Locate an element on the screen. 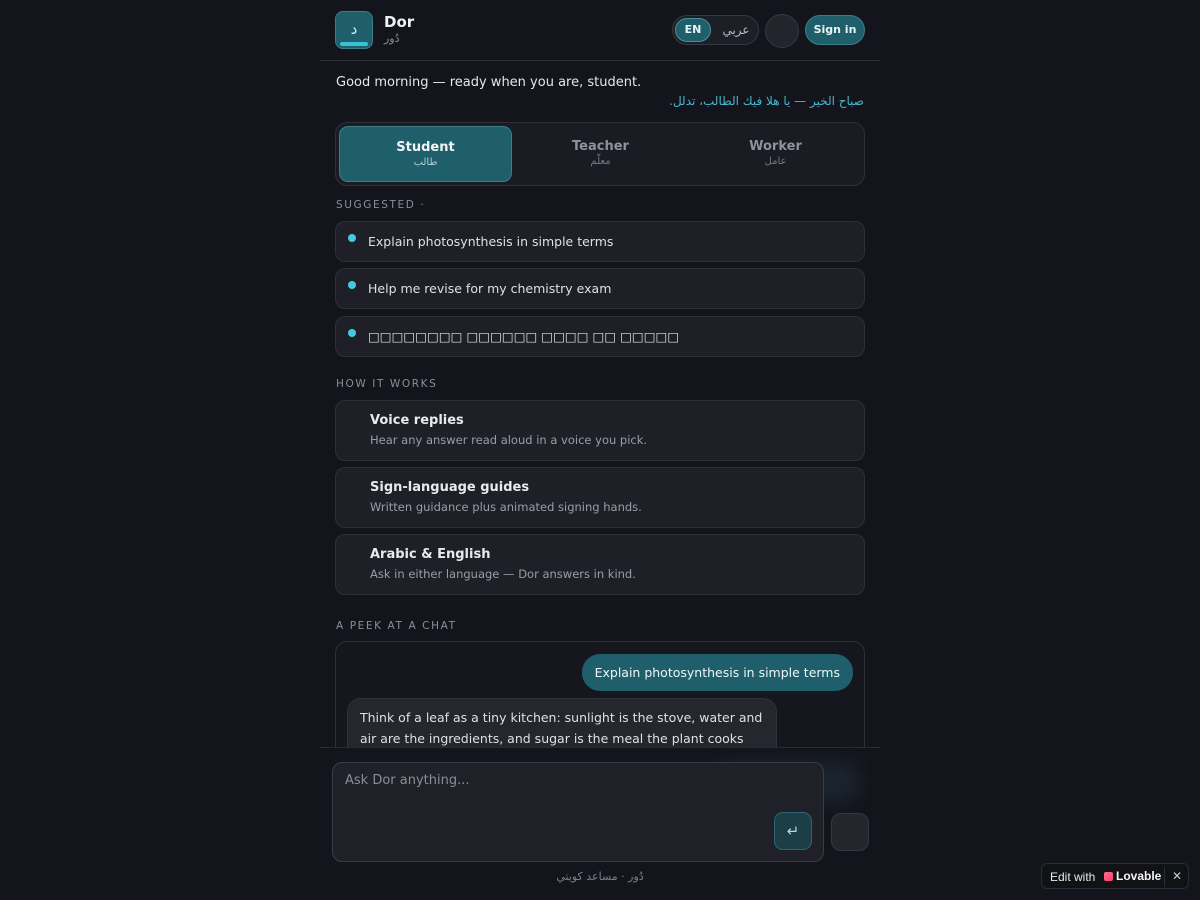  brand-arabic-name: دُور is located at coordinates (392, 38).